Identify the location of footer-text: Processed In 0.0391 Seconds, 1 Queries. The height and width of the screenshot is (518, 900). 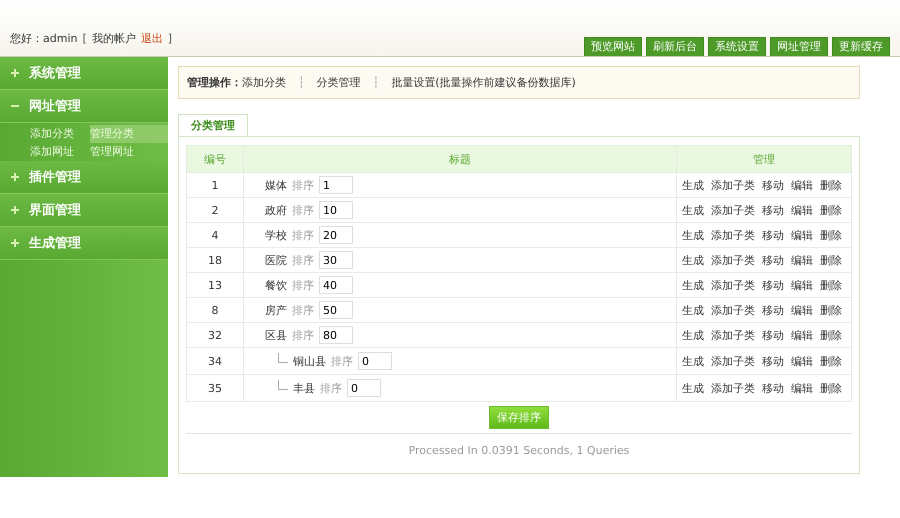
(519, 451).